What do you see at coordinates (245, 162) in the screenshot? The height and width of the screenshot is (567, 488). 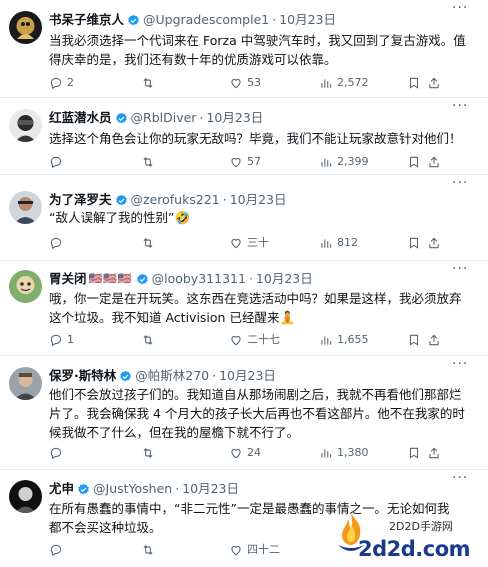 I see `like-button: 57` at bounding box center [245, 162].